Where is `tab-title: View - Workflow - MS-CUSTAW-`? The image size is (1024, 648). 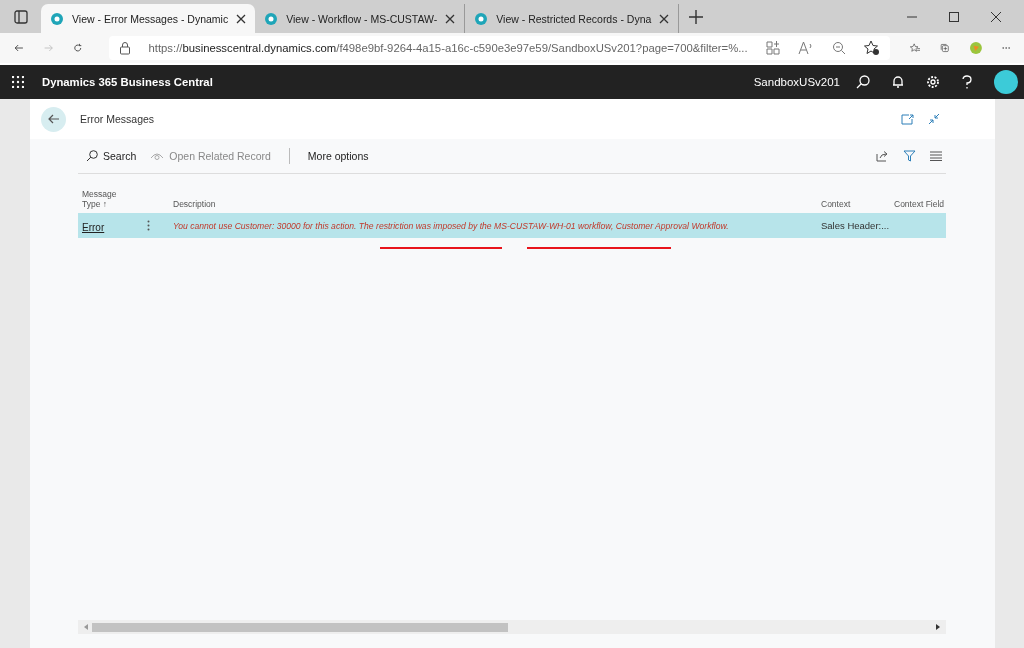
tab-title: View - Workflow - MS-CUSTAW- is located at coordinates (362, 18).